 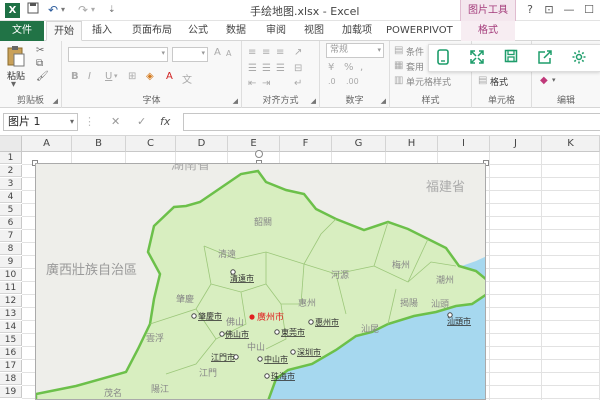 What do you see at coordinates (306, 144) in the screenshot?
I see `column-header: F` at bounding box center [306, 144].